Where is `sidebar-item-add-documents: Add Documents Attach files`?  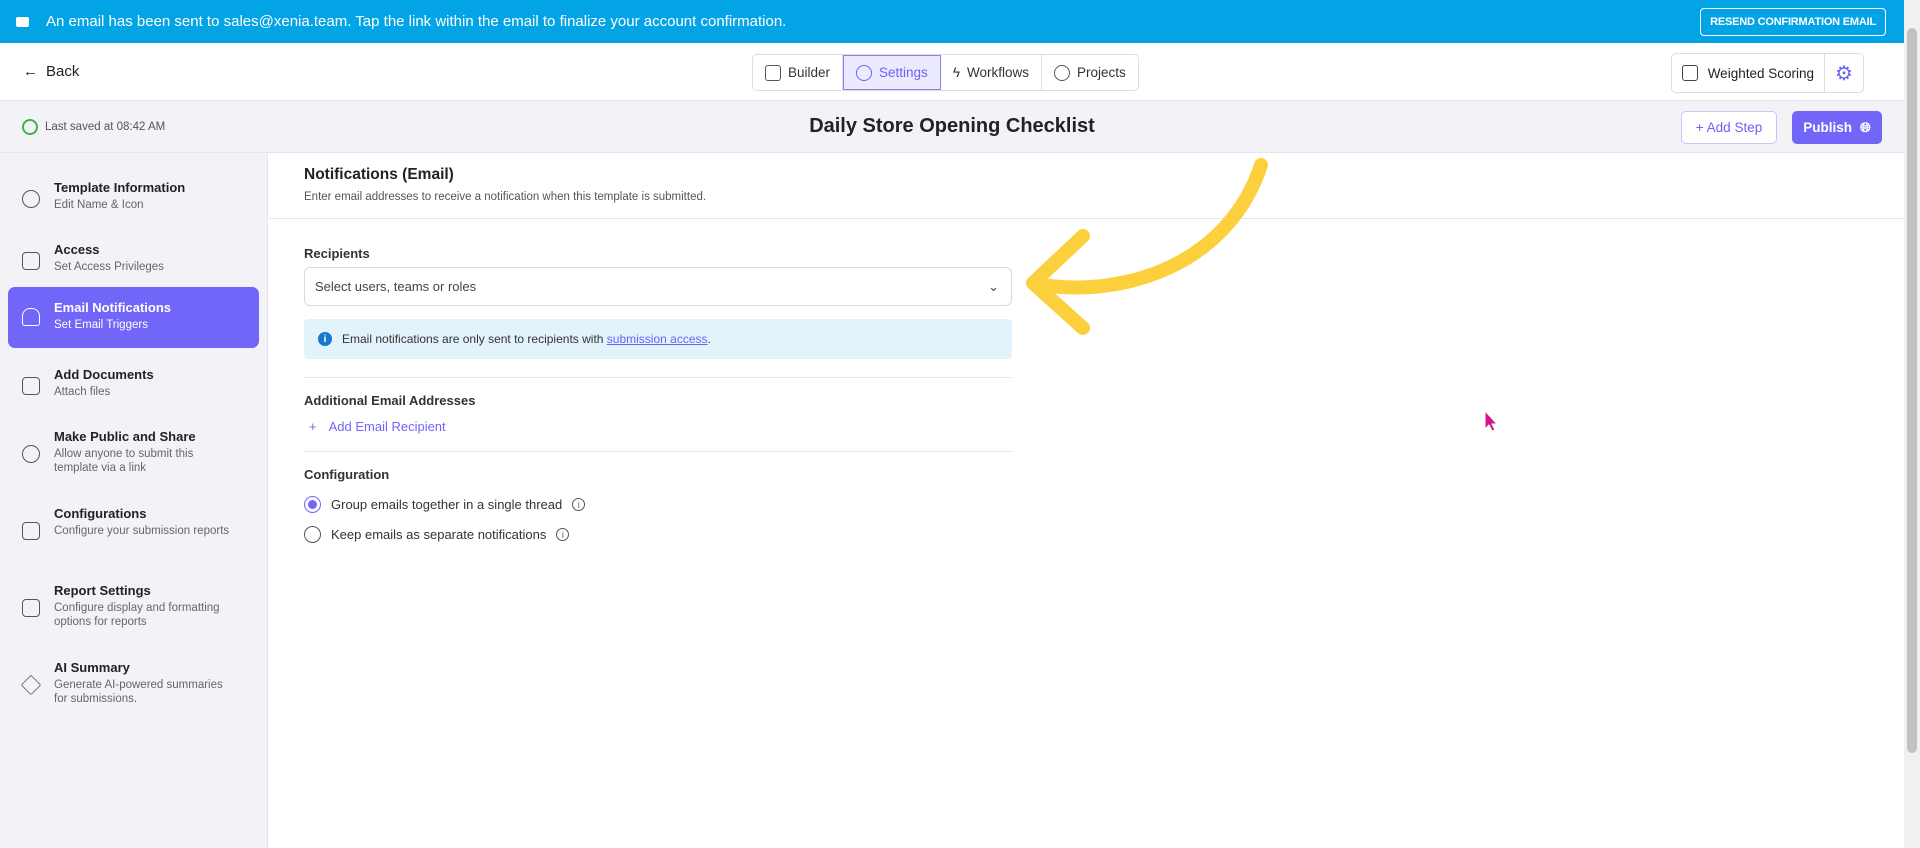 sidebar-item-add-documents: Add Documents Attach files is located at coordinates (133, 383).